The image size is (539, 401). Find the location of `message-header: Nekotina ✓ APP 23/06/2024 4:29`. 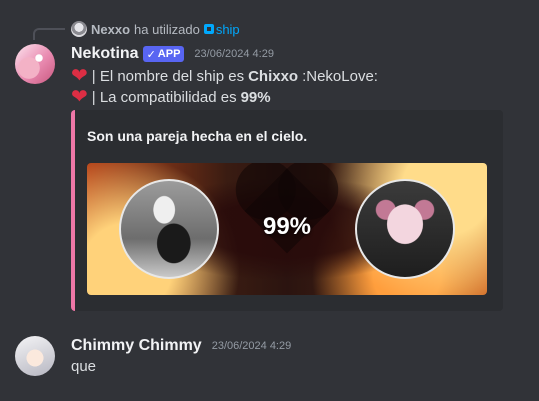

message-header: Nekotina ✓ APP 23/06/2024 4:29 is located at coordinates (172, 54).